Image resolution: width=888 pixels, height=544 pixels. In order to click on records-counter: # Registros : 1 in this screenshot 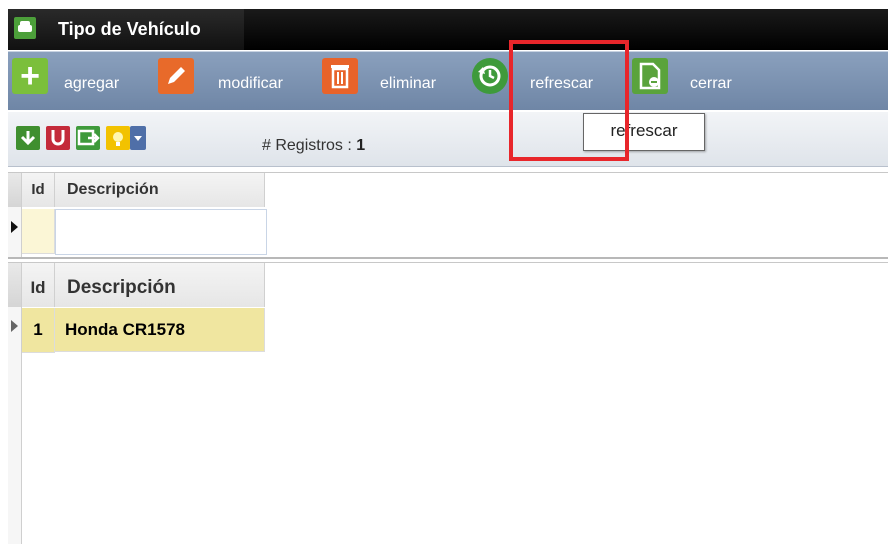, I will do `click(313, 146)`.